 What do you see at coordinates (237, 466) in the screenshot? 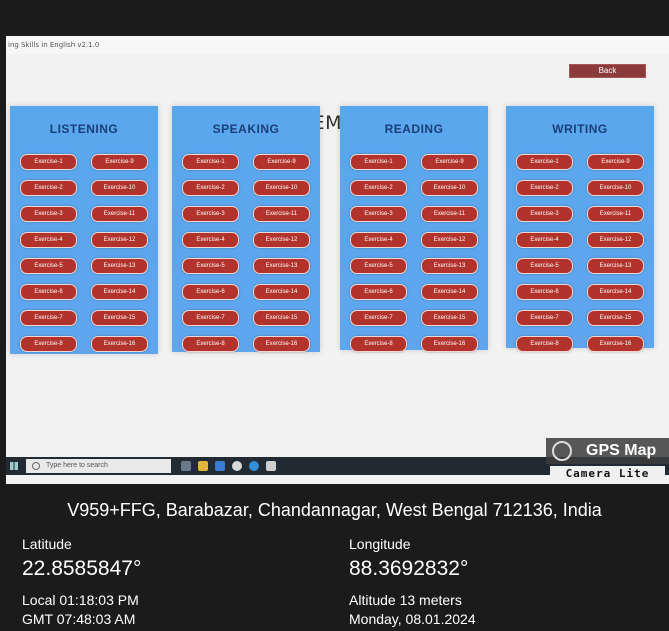
I see `chrome-icon` at bounding box center [237, 466].